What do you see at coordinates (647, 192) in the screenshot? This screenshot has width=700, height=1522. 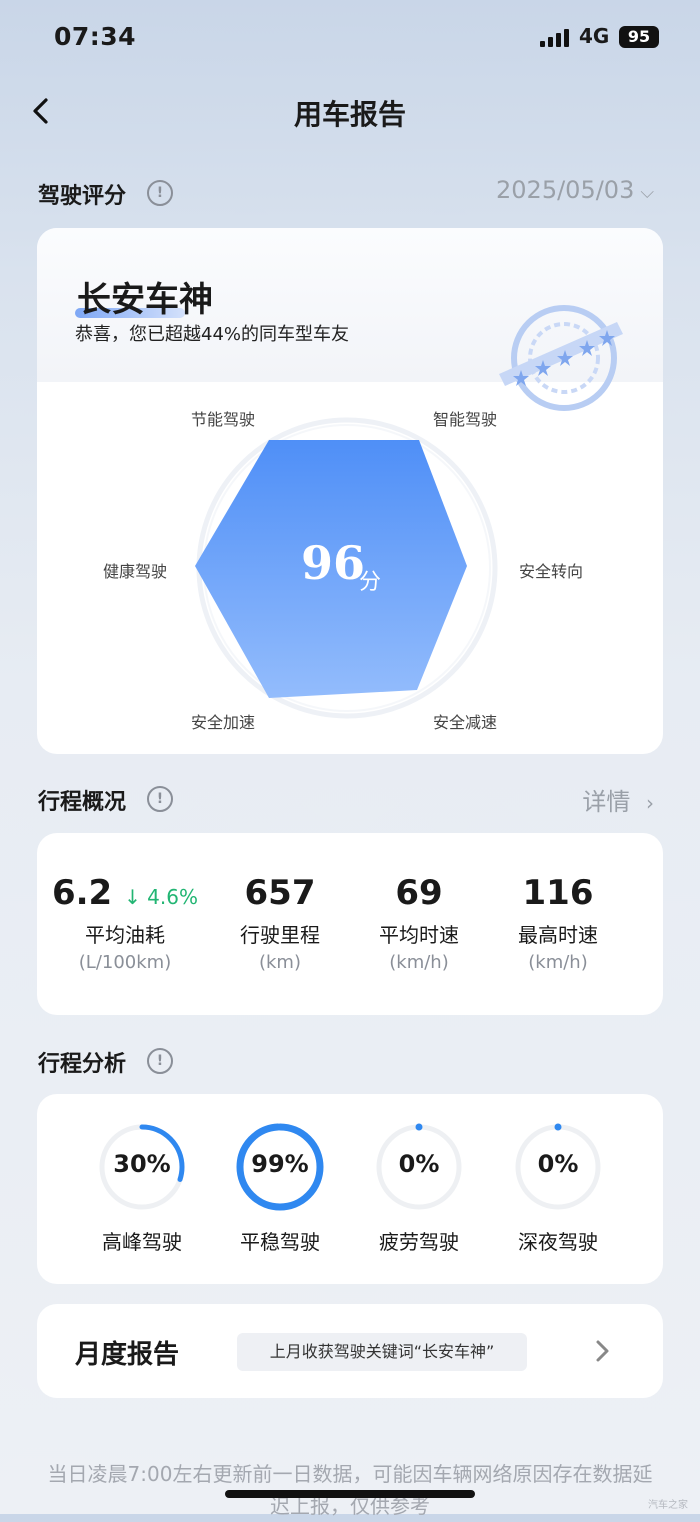 I see `chevron-down-icon: ⌵` at bounding box center [647, 192].